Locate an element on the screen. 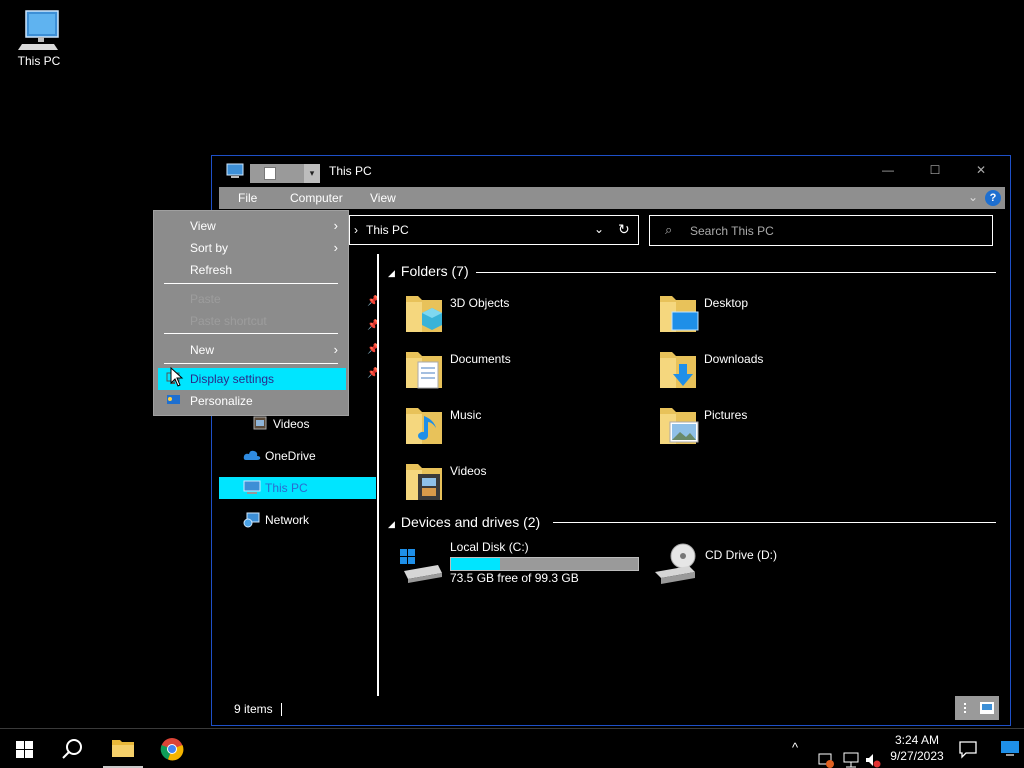 This screenshot has width=1024, height=768. nav-item-network: Network is located at coordinates (297, 520).